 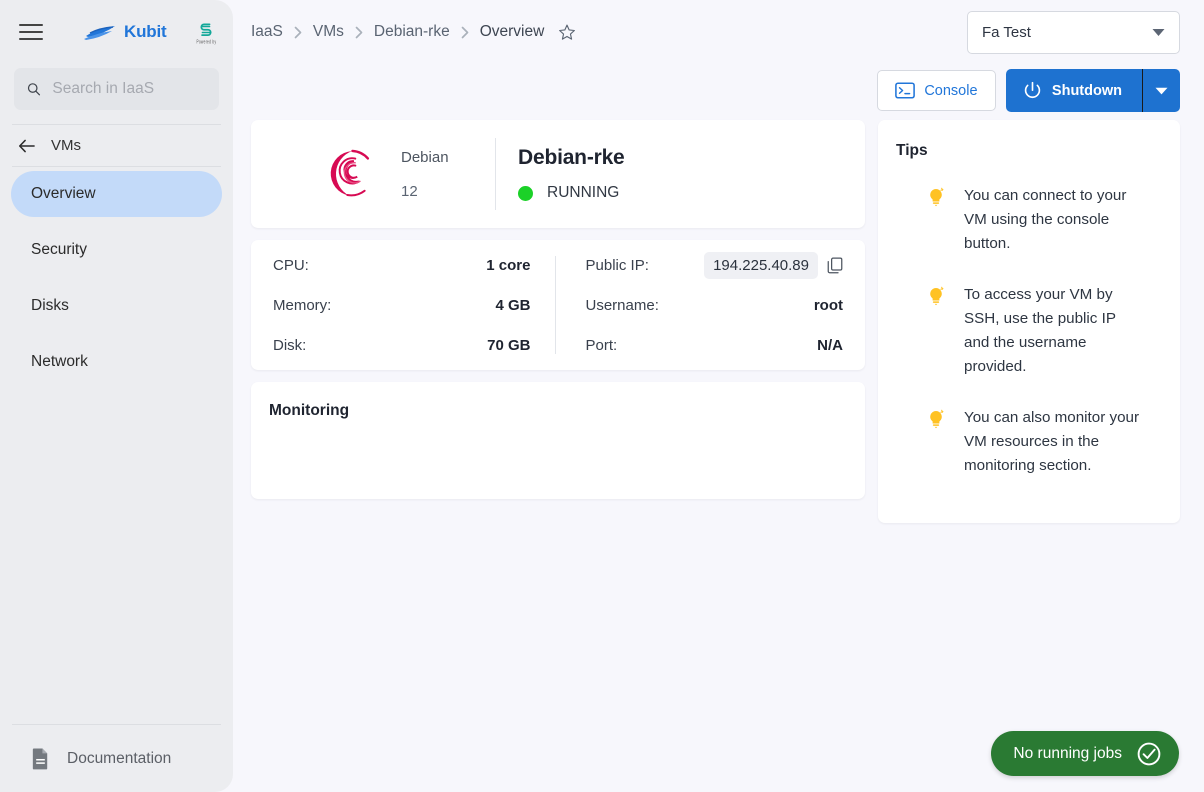 I want to click on distro-info: Debian 12, so click(x=445, y=174).